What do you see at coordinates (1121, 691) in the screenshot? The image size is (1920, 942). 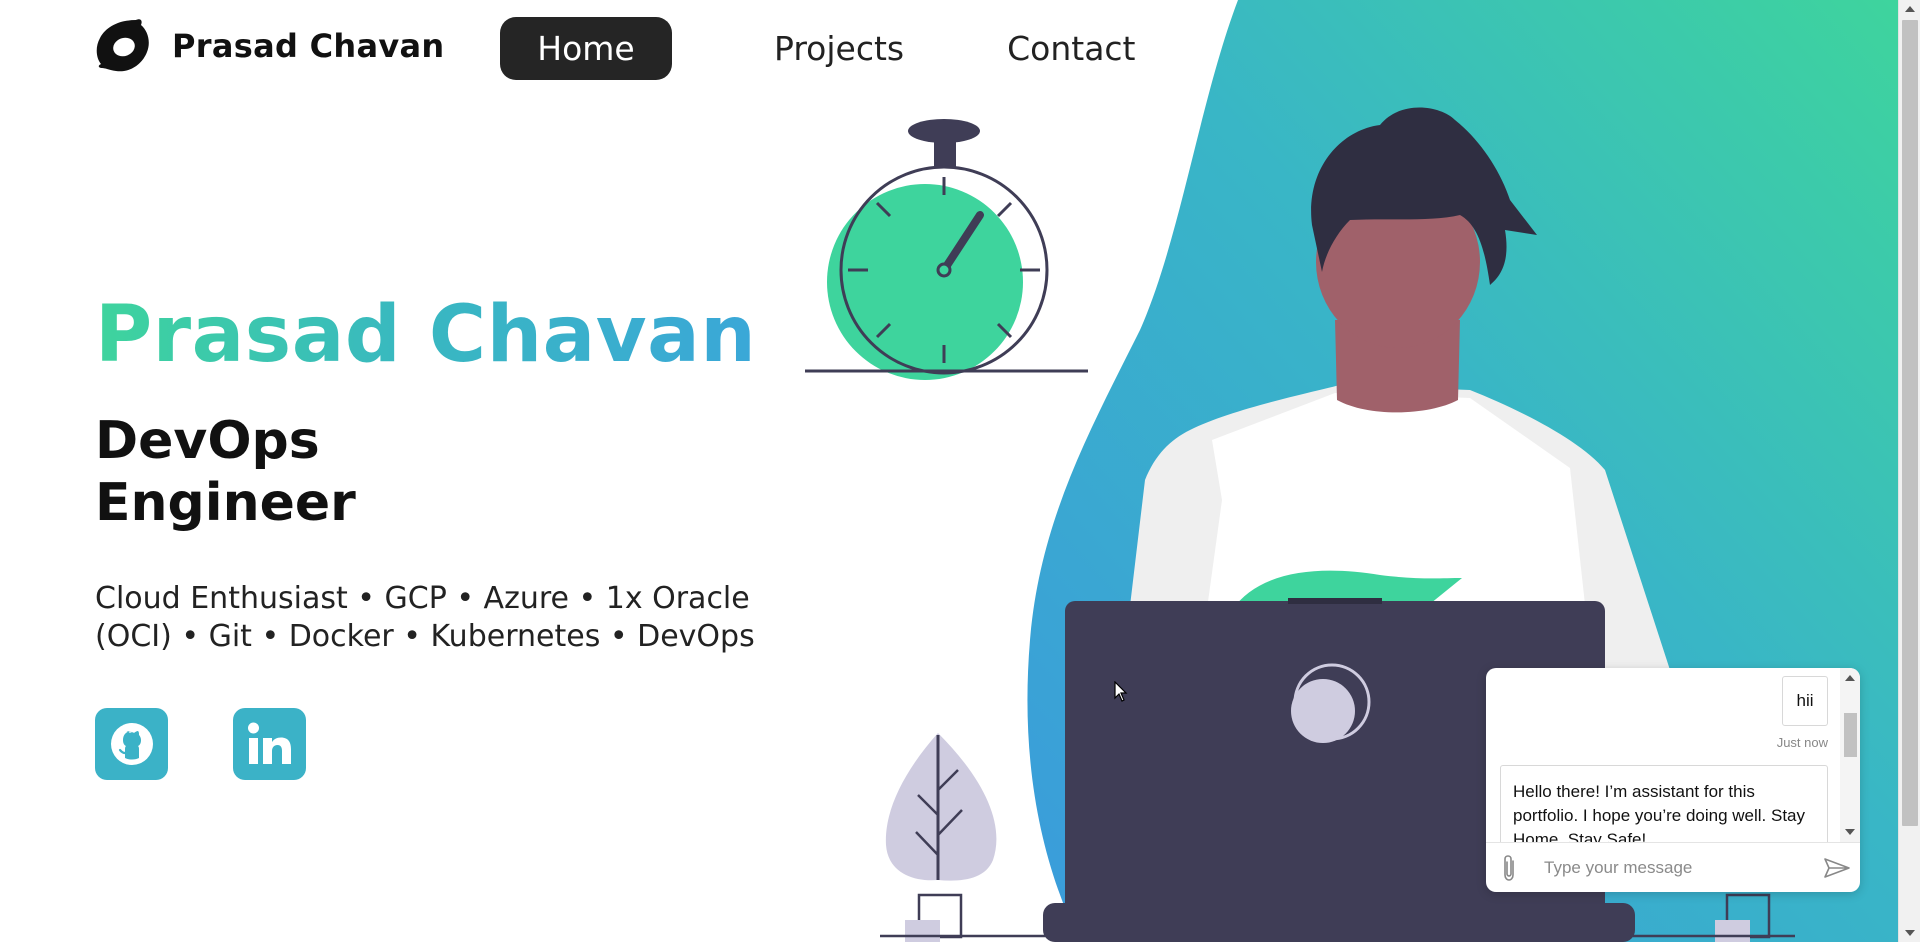 I see `mouse-cursor-icon` at bounding box center [1121, 691].